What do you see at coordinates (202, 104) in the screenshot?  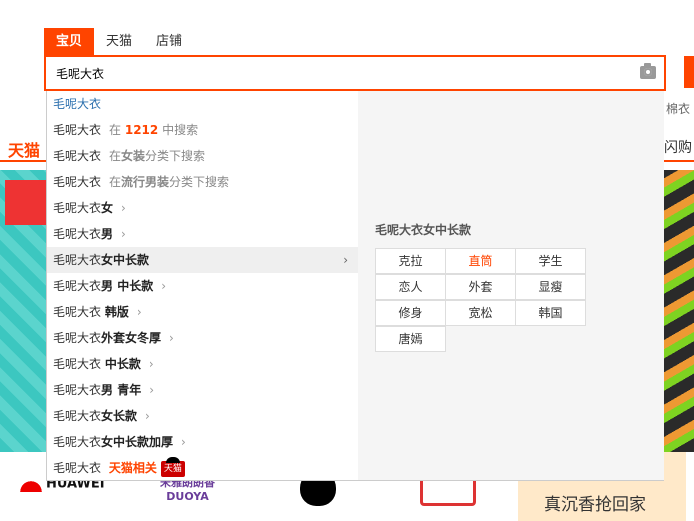 I see `suggestion-item: 毛呢大衣` at bounding box center [202, 104].